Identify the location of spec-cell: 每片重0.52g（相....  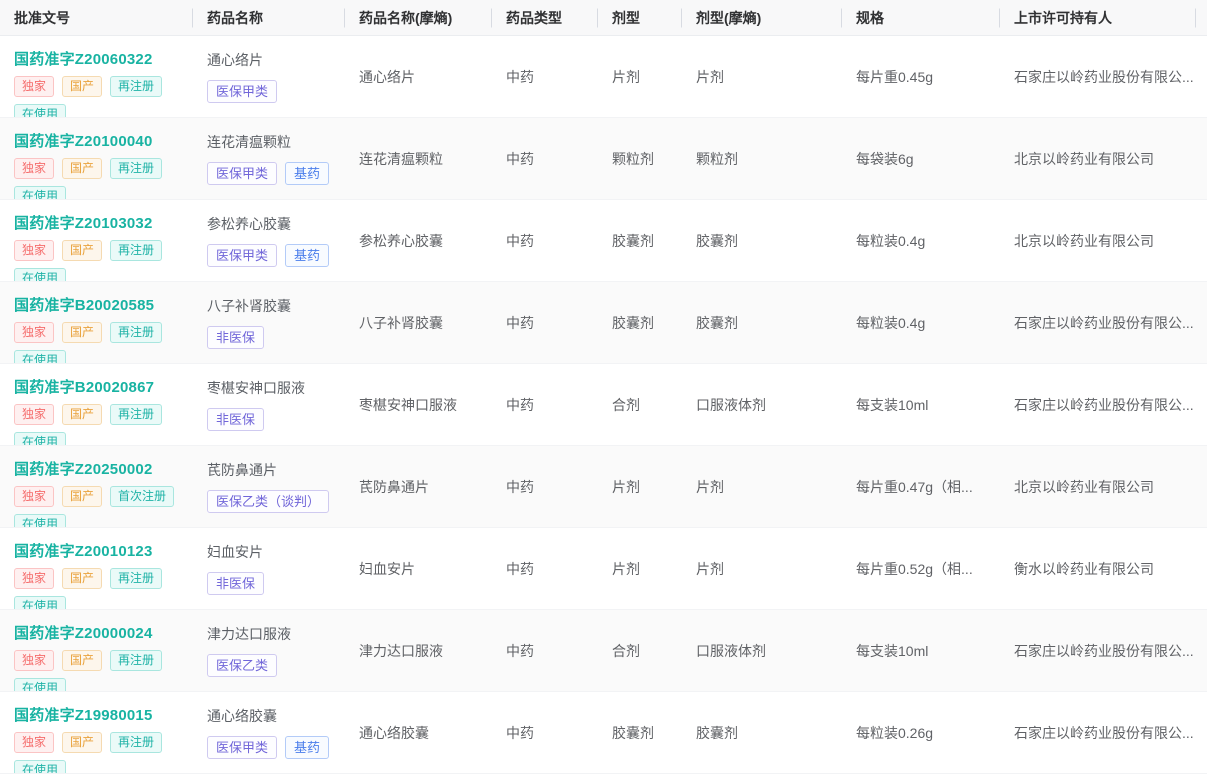
(914, 568).